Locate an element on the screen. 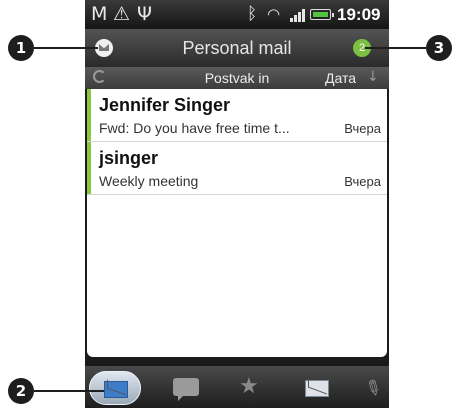 The image size is (461, 408). mail-inbox-icon is located at coordinates (116, 389).